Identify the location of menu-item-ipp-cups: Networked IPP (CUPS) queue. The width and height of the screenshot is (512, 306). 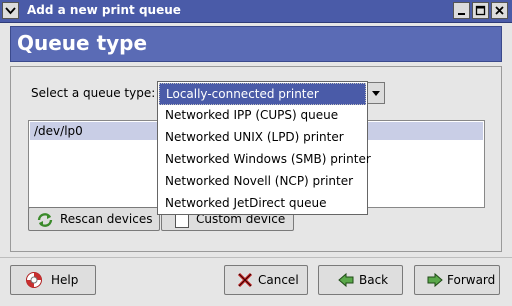
(262, 116).